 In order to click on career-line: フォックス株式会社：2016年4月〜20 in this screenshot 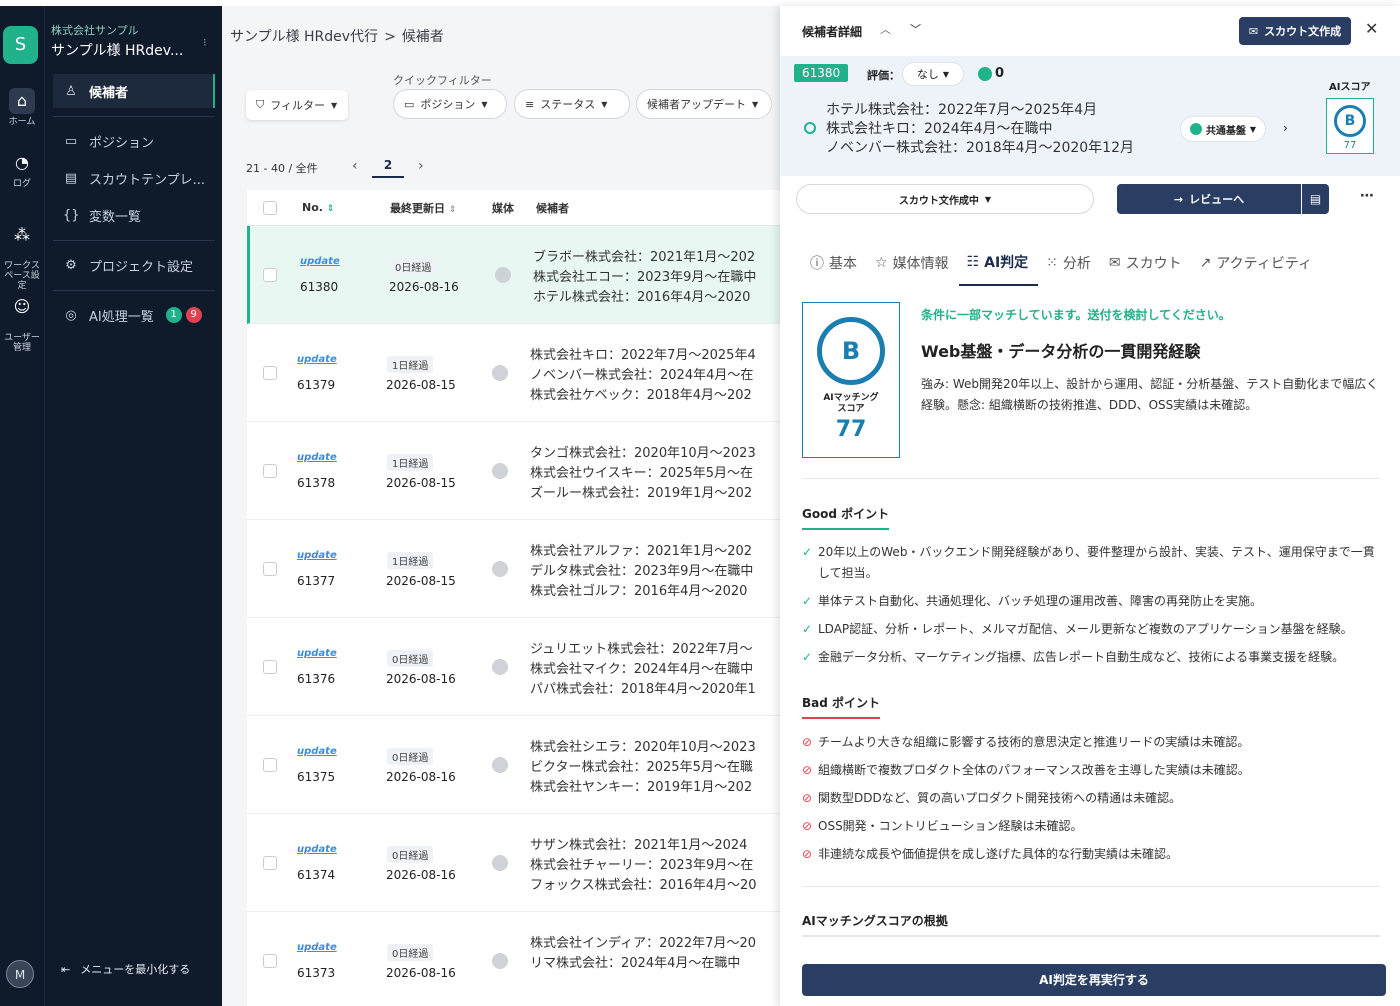, I will do `click(643, 885)`.